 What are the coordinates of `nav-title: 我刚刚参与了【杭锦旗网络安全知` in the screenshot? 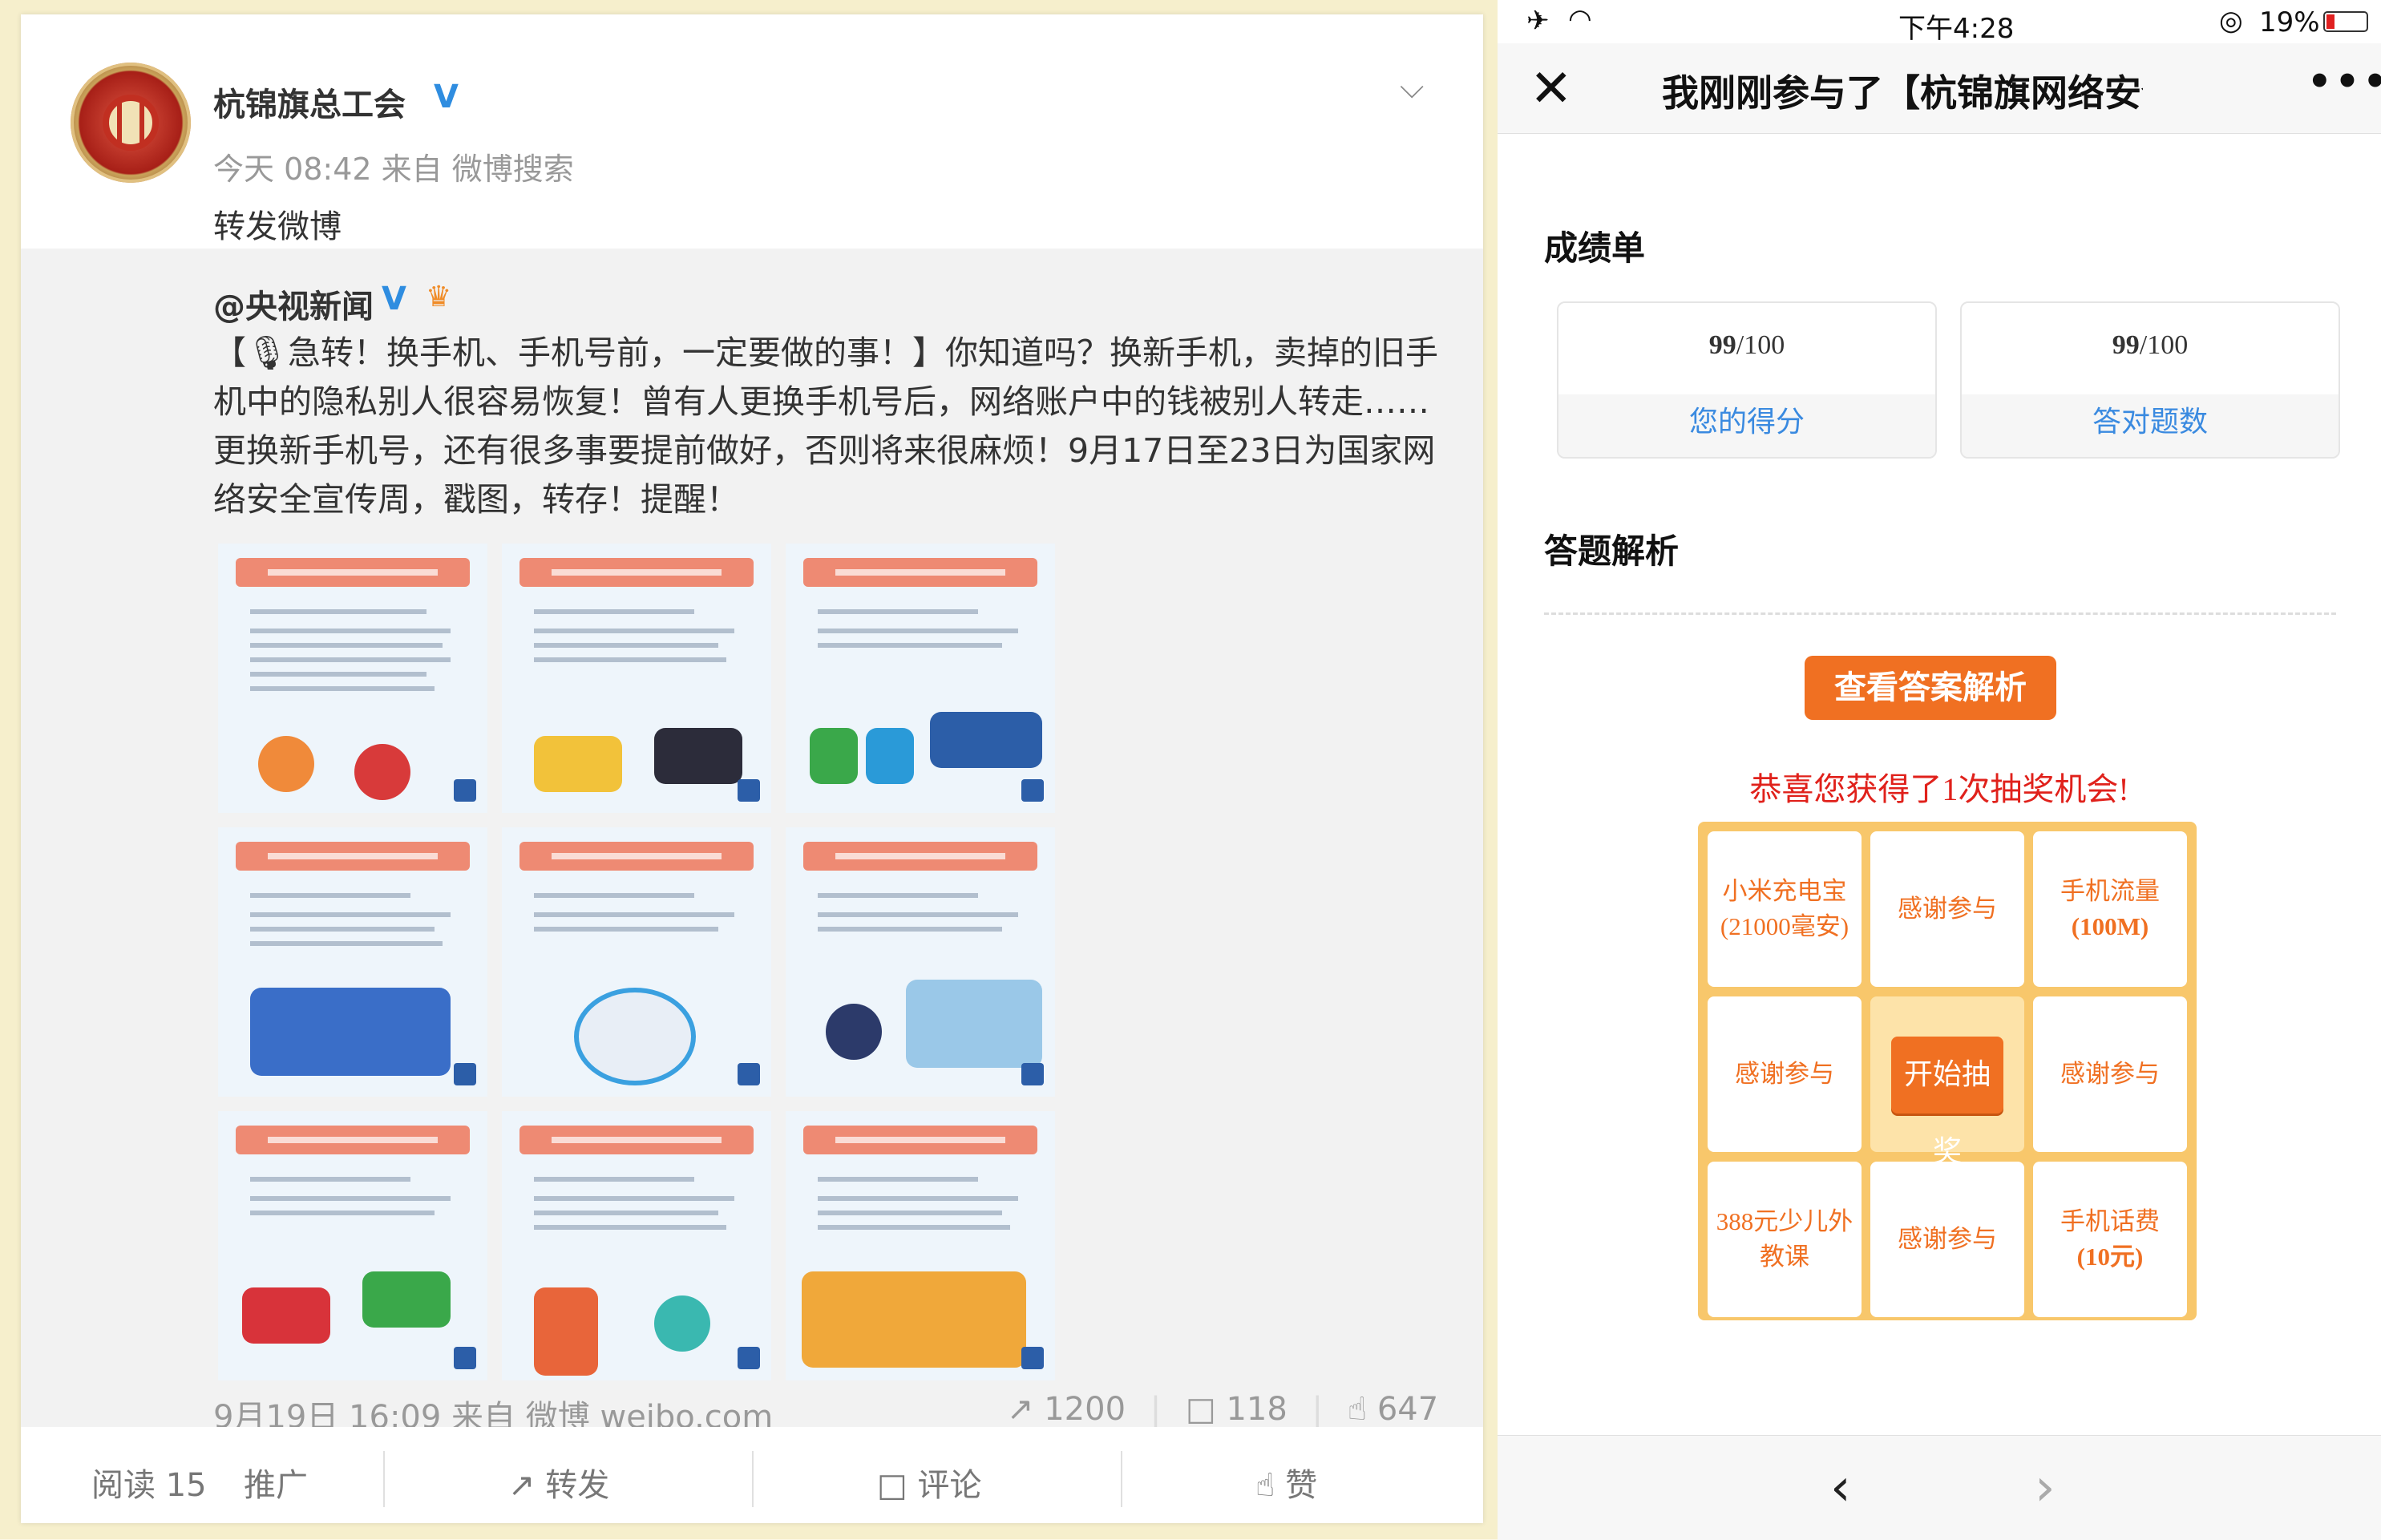 It's located at (1902, 93).